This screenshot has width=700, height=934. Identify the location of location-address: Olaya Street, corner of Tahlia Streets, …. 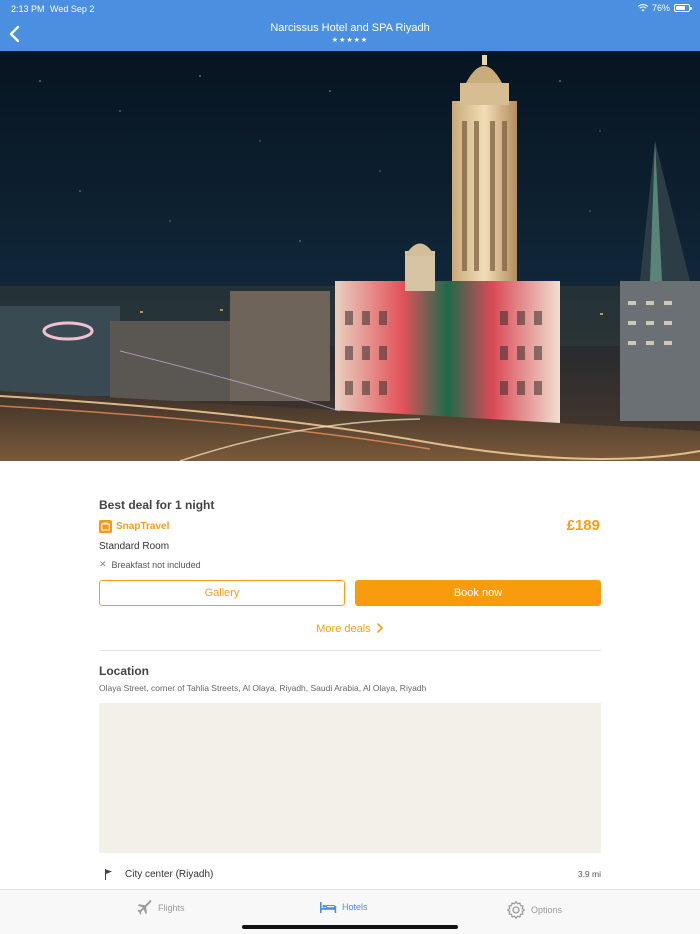
(263, 688).